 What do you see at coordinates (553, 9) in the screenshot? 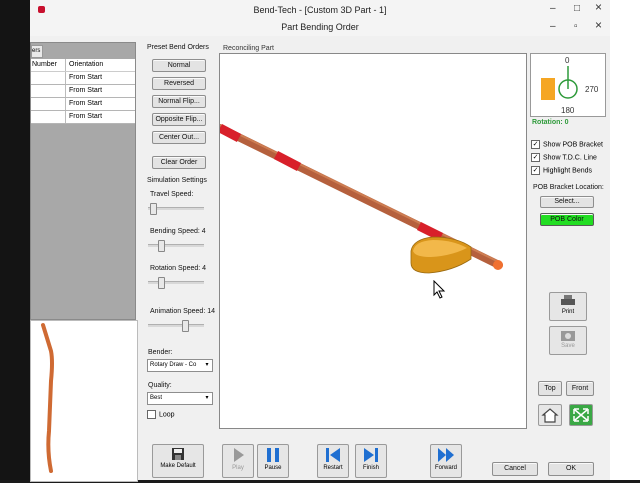
I see `minimize-icon: –` at bounding box center [553, 9].